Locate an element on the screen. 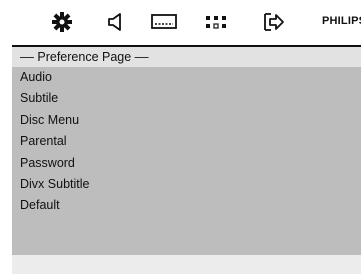 This screenshot has width=361, height=274. speaker-icon is located at coordinates (116, 22).